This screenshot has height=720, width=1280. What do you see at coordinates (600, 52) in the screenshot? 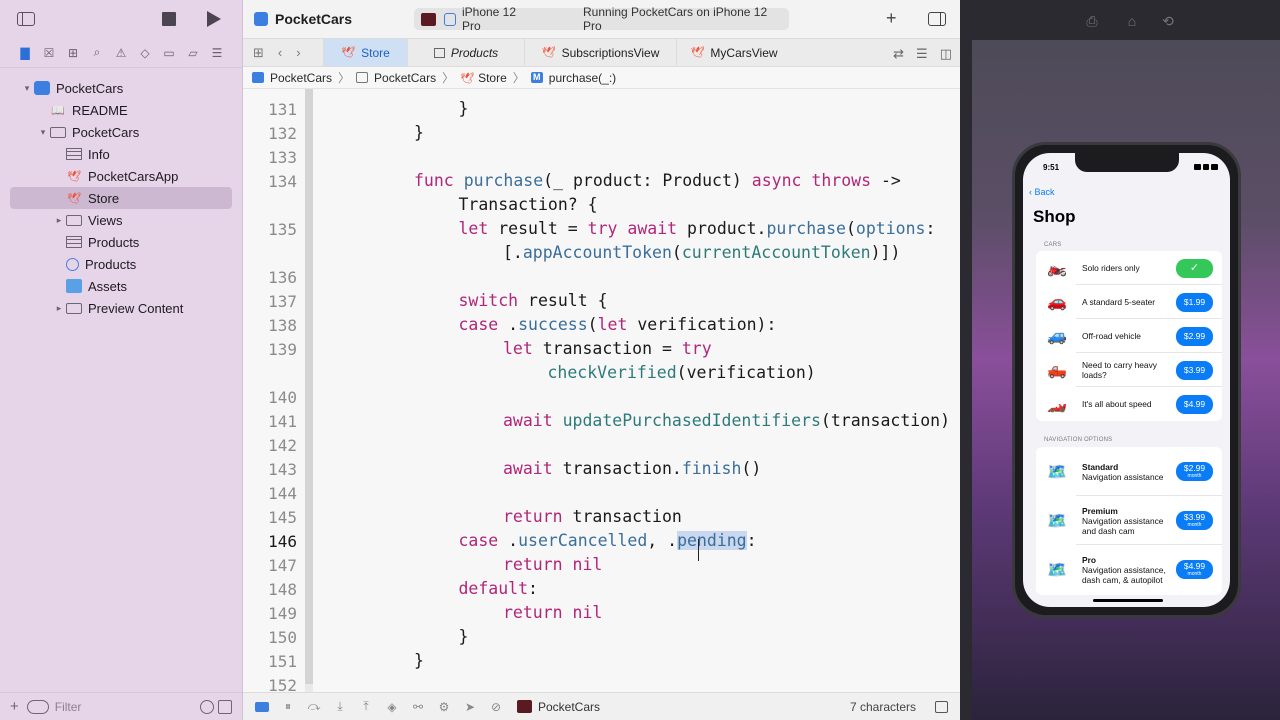
I see `tab-subscriptionsview: 🕊 SubscriptionsView` at bounding box center [600, 52].